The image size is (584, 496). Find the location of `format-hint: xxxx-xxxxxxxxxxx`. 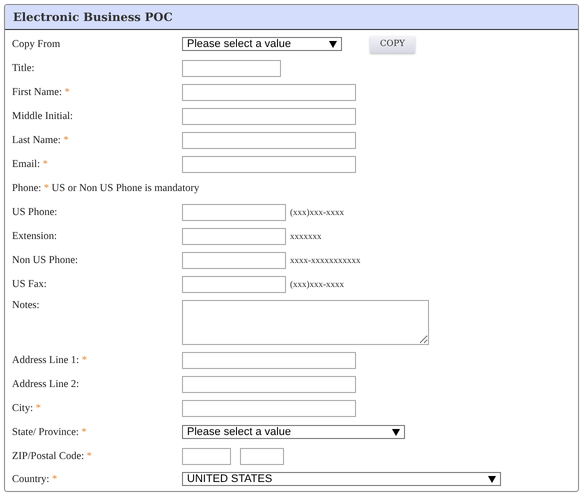

format-hint: xxxx-xxxxxxxxxxx is located at coordinates (325, 260).